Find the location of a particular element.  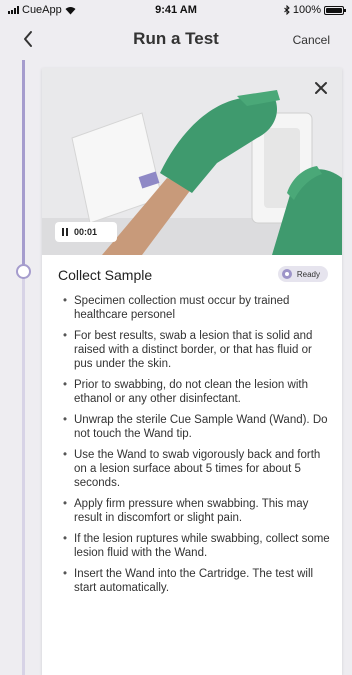

ready-icon is located at coordinates (286, 274).